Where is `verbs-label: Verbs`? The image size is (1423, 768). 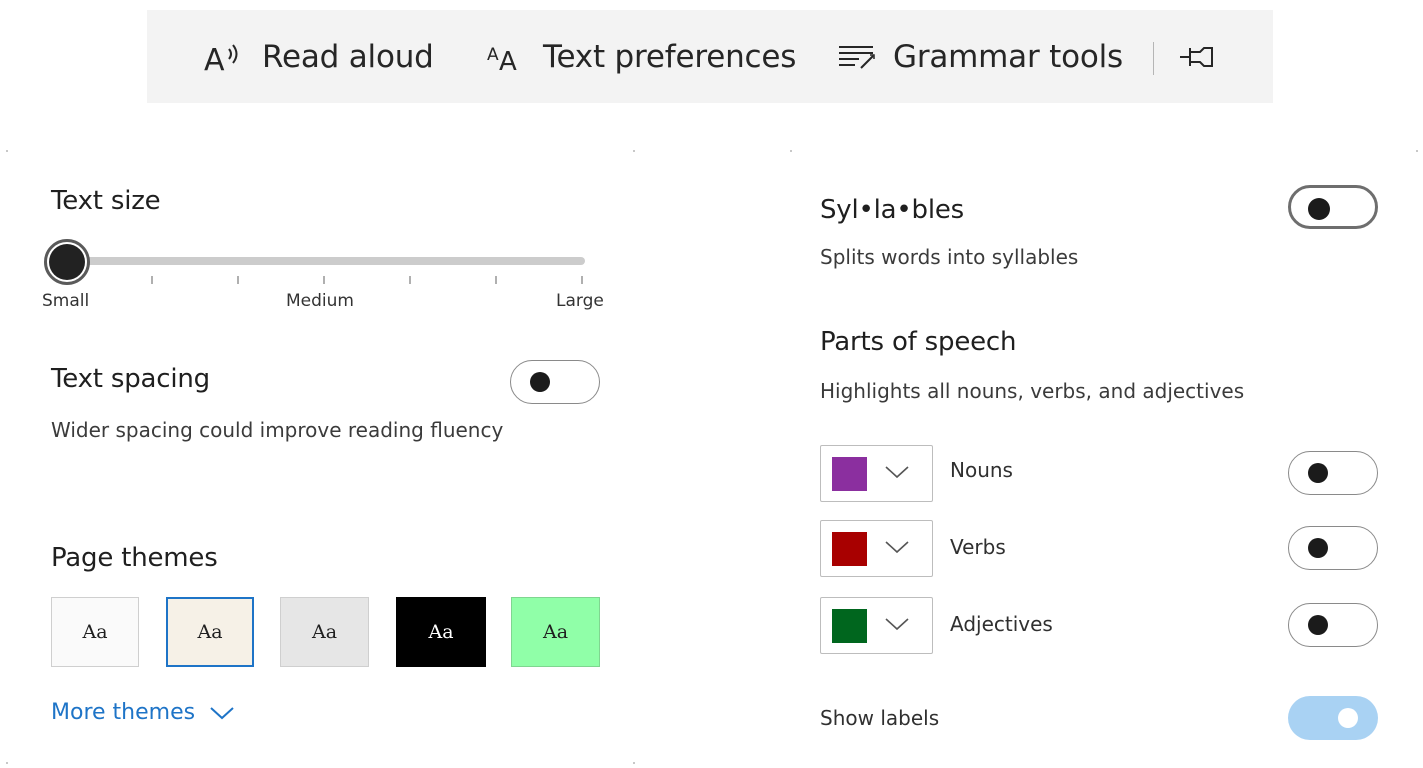 verbs-label: Verbs is located at coordinates (978, 547).